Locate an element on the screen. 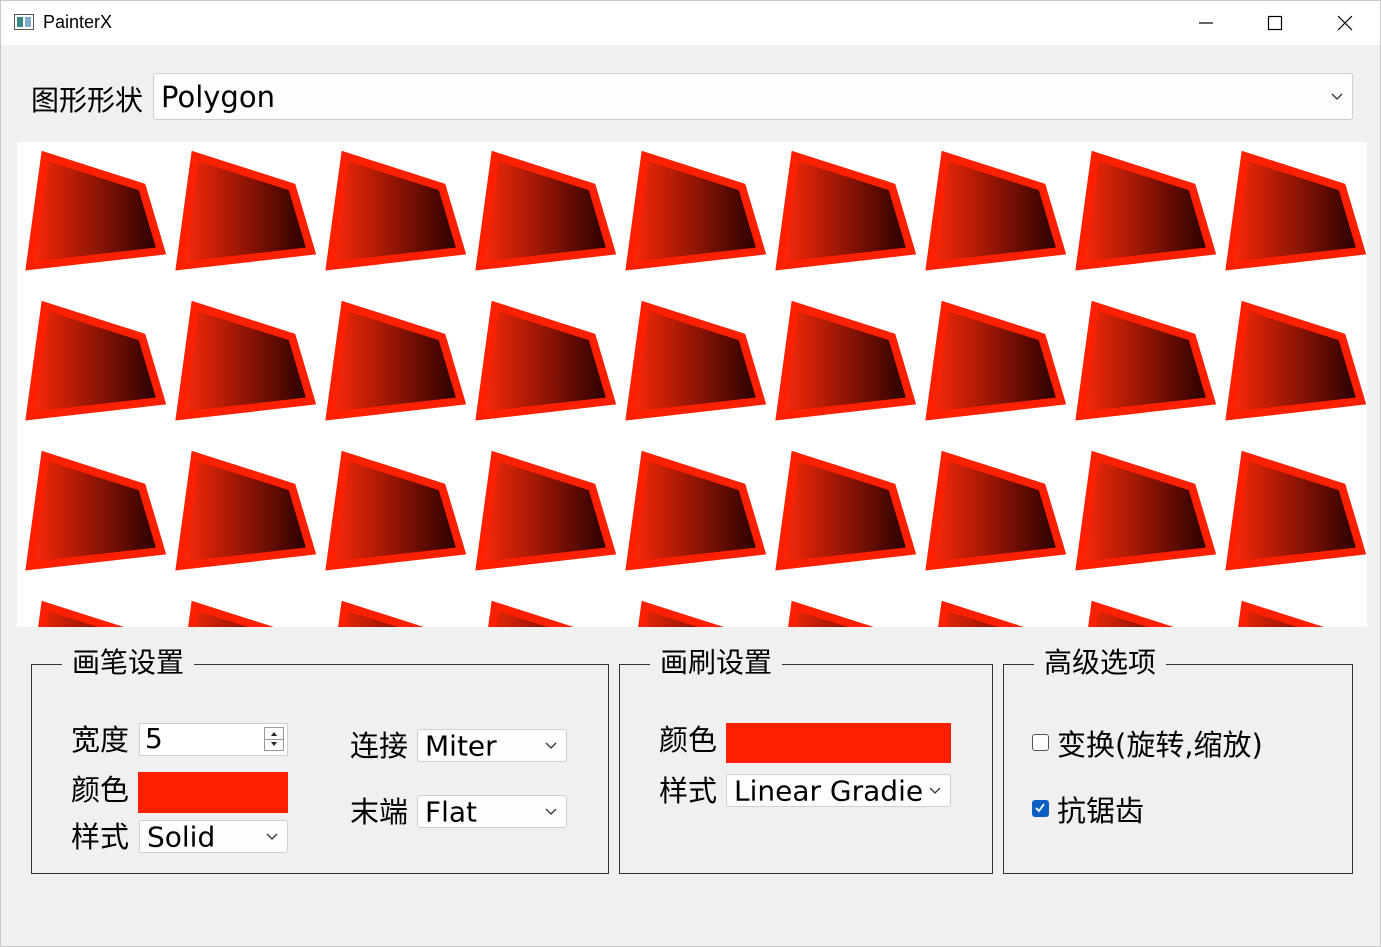 The height and width of the screenshot is (947, 1381). minimize-icon is located at coordinates (1206, 23).